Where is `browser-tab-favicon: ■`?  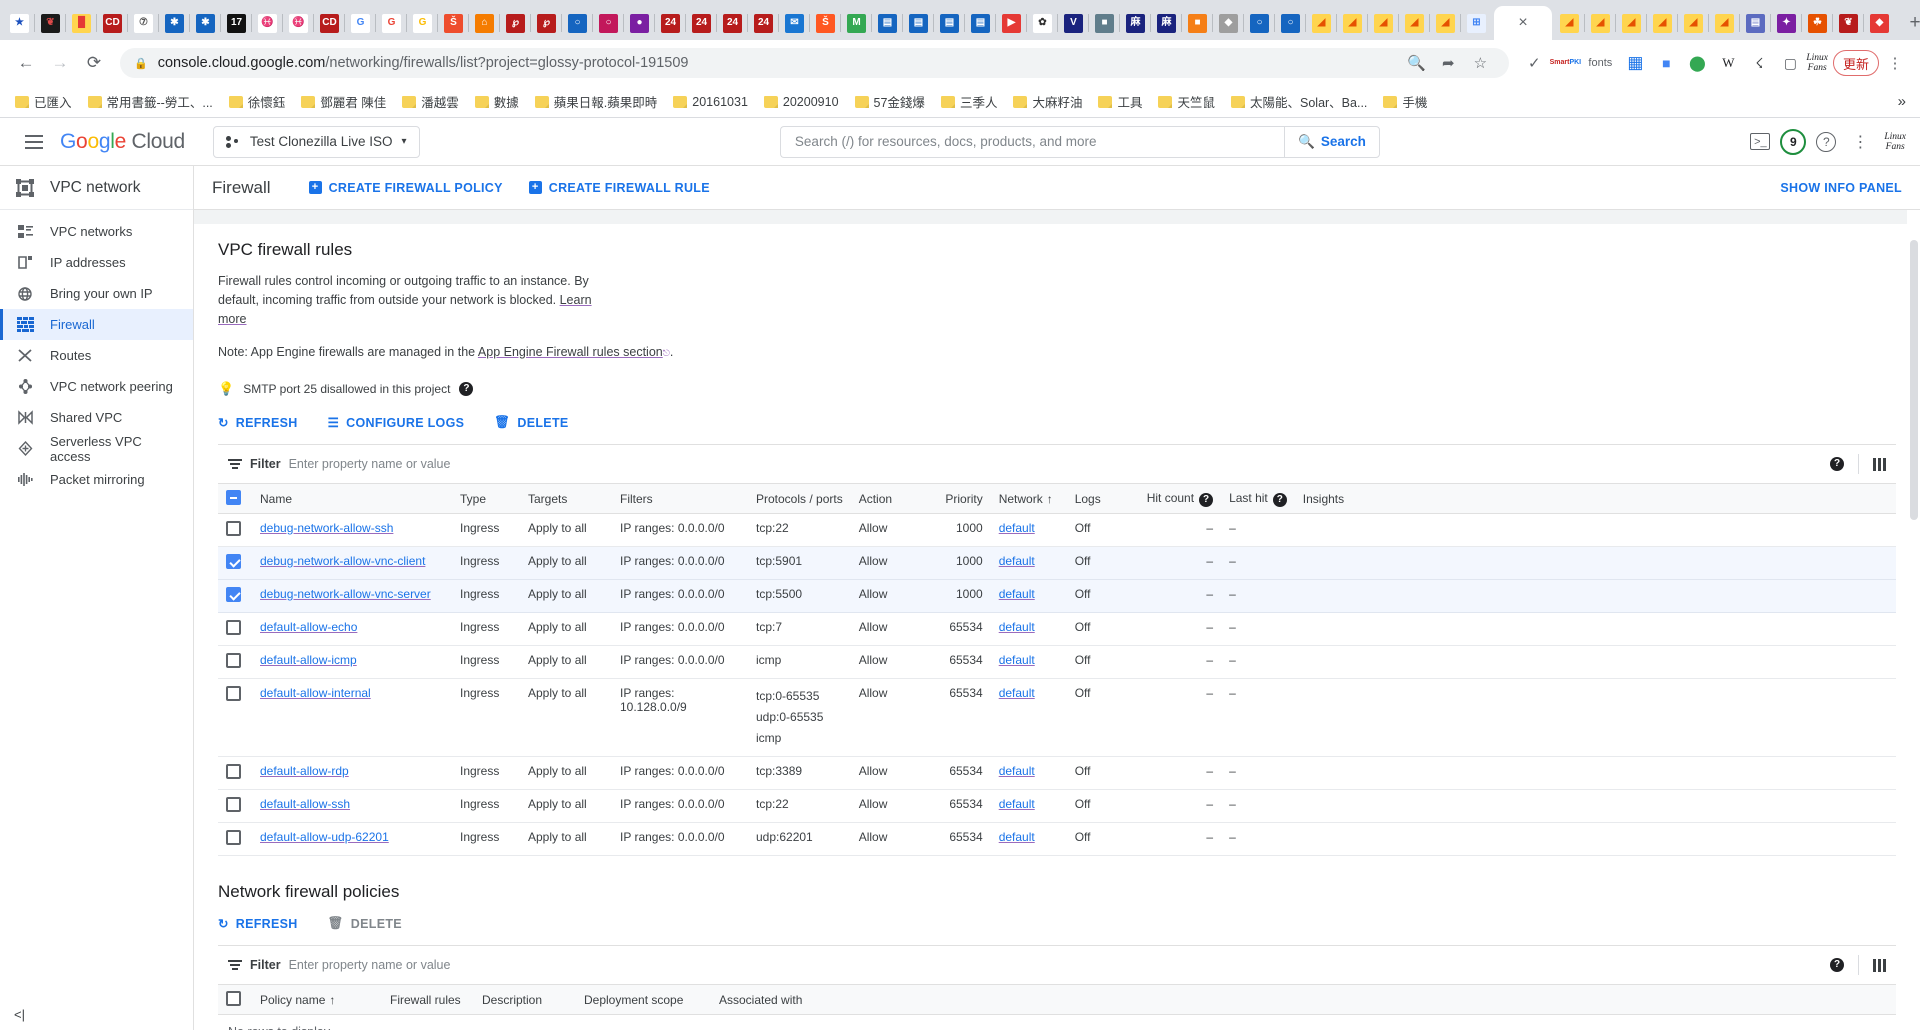 browser-tab-favicon: ■ is located at coordinates (1197, 23).